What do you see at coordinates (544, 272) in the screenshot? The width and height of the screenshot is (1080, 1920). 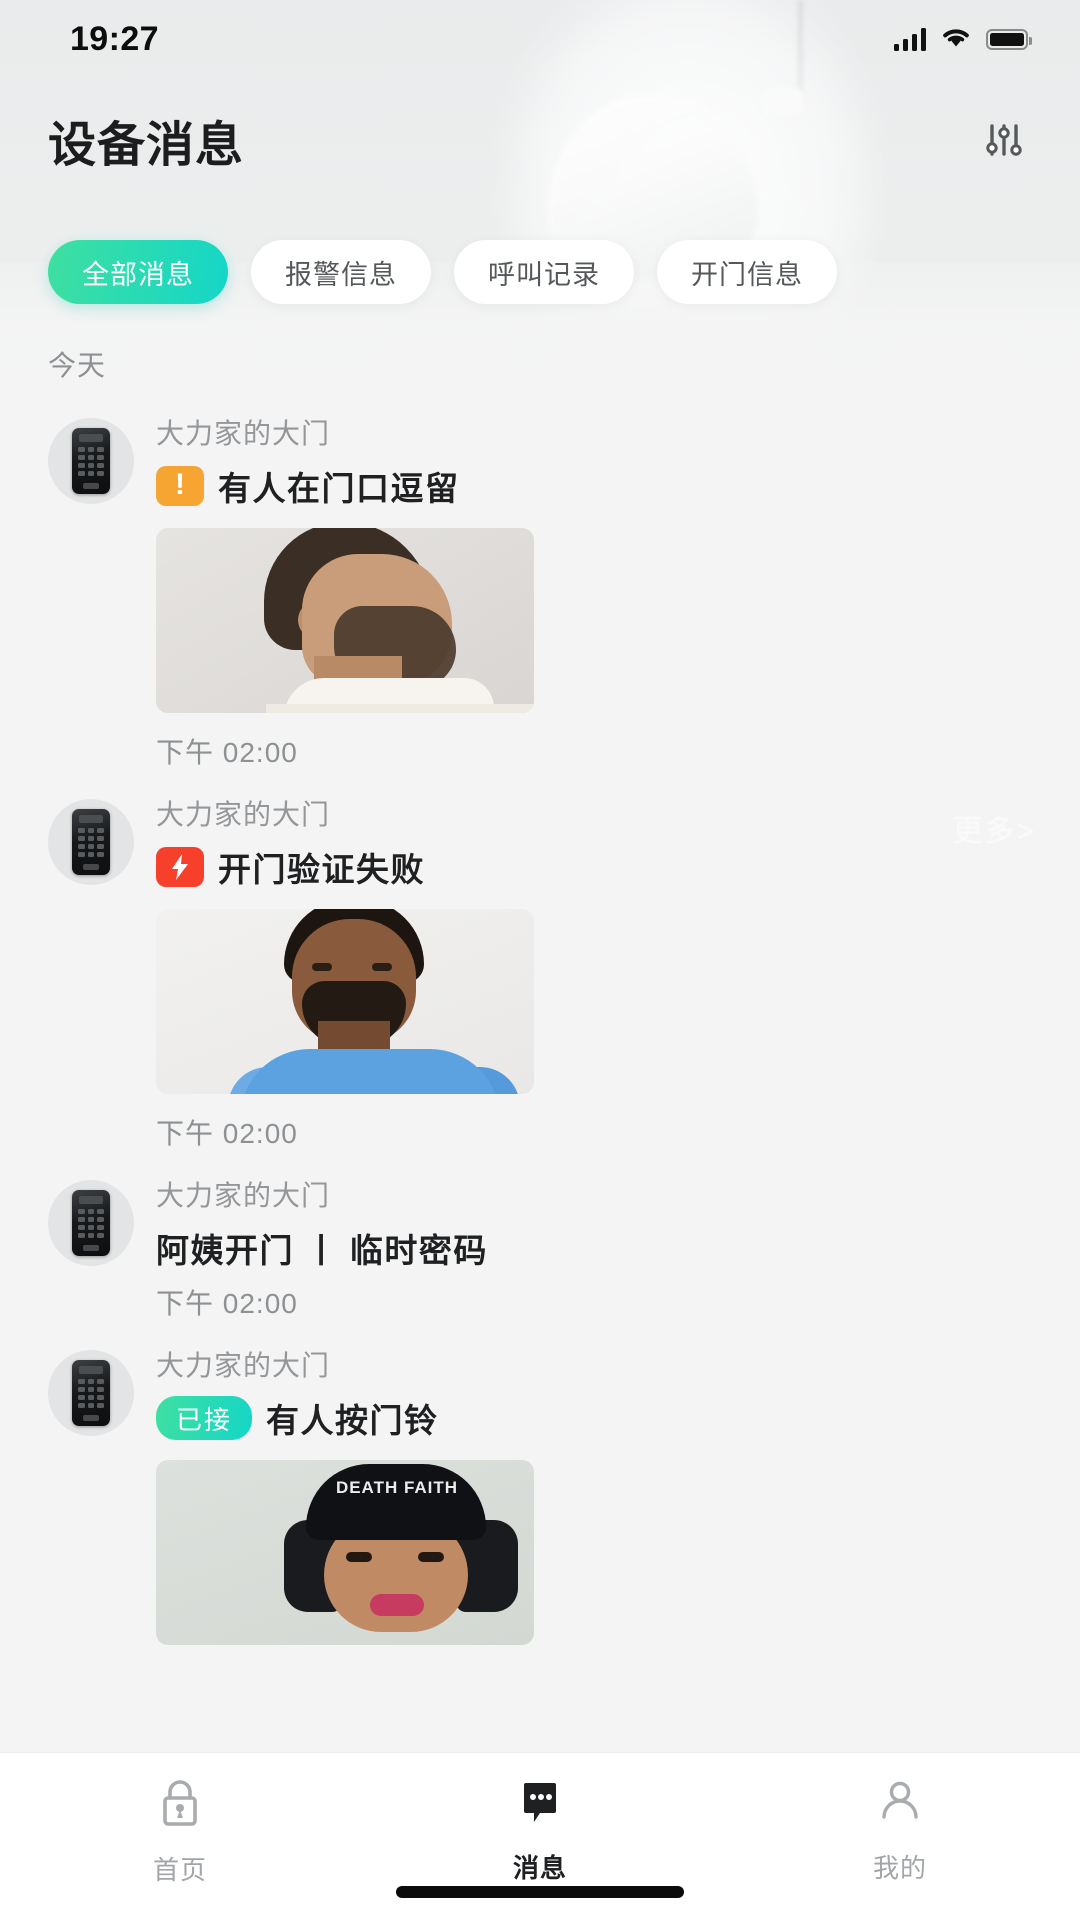 I see `tab-call-records: 呼叫记录` at bounding box center [544, 272].